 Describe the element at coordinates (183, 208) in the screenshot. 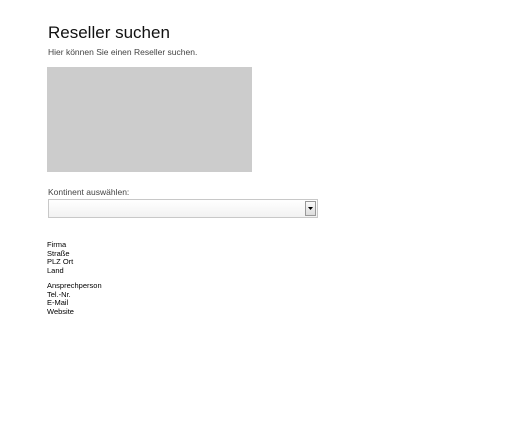

I see `continent-select` at that location.